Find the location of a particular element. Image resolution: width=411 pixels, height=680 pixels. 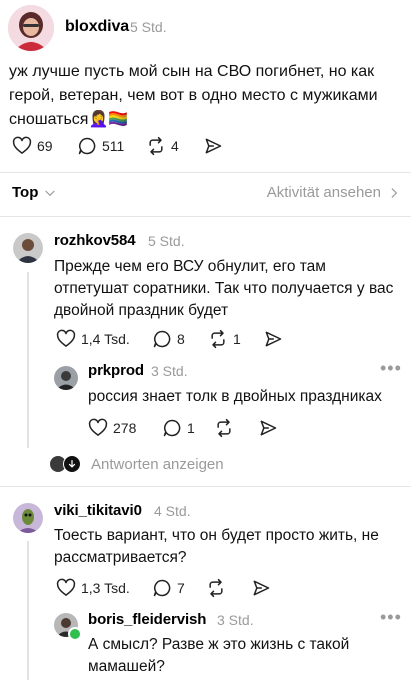

chevron-right-icon is located at coordinates (394, 192).